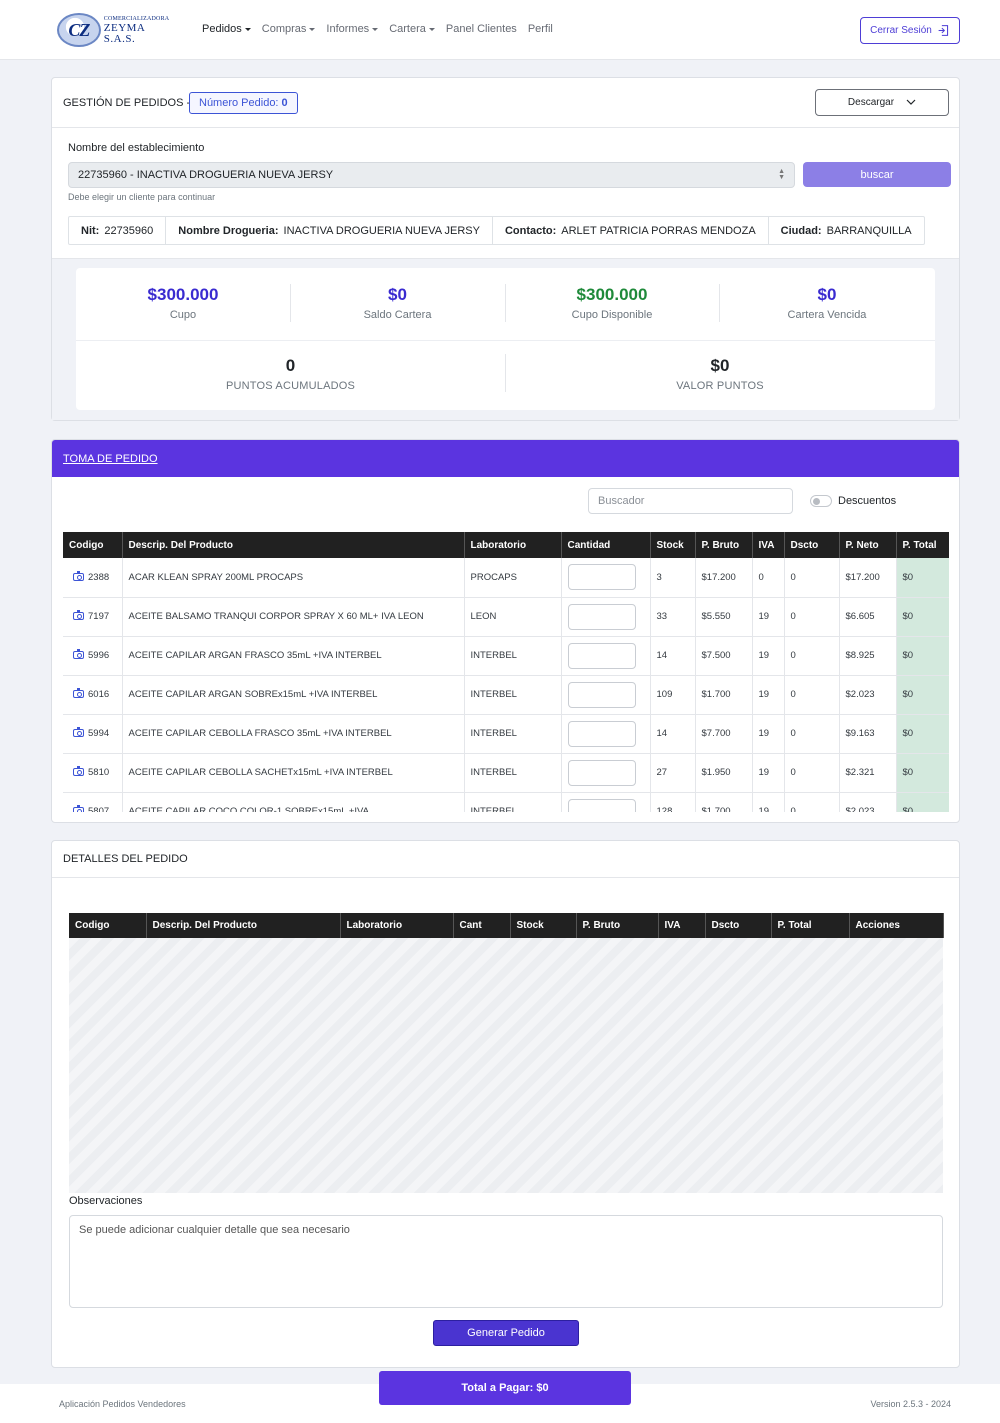 This screenshot has height=1423, width=1000. I want to click on col-codigo: Codigo, so click(93, 545).